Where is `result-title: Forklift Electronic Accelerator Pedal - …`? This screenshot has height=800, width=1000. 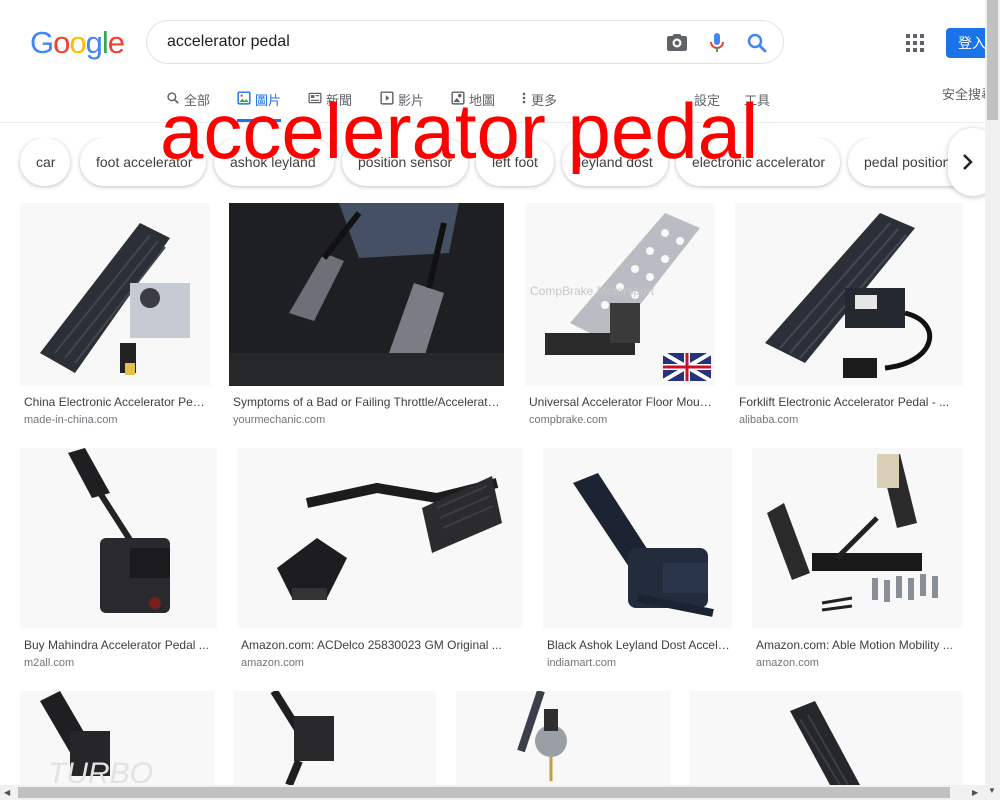 result-title: Forklift Electronic Accelerator Pedal - … is located at coordinates (850, 402).